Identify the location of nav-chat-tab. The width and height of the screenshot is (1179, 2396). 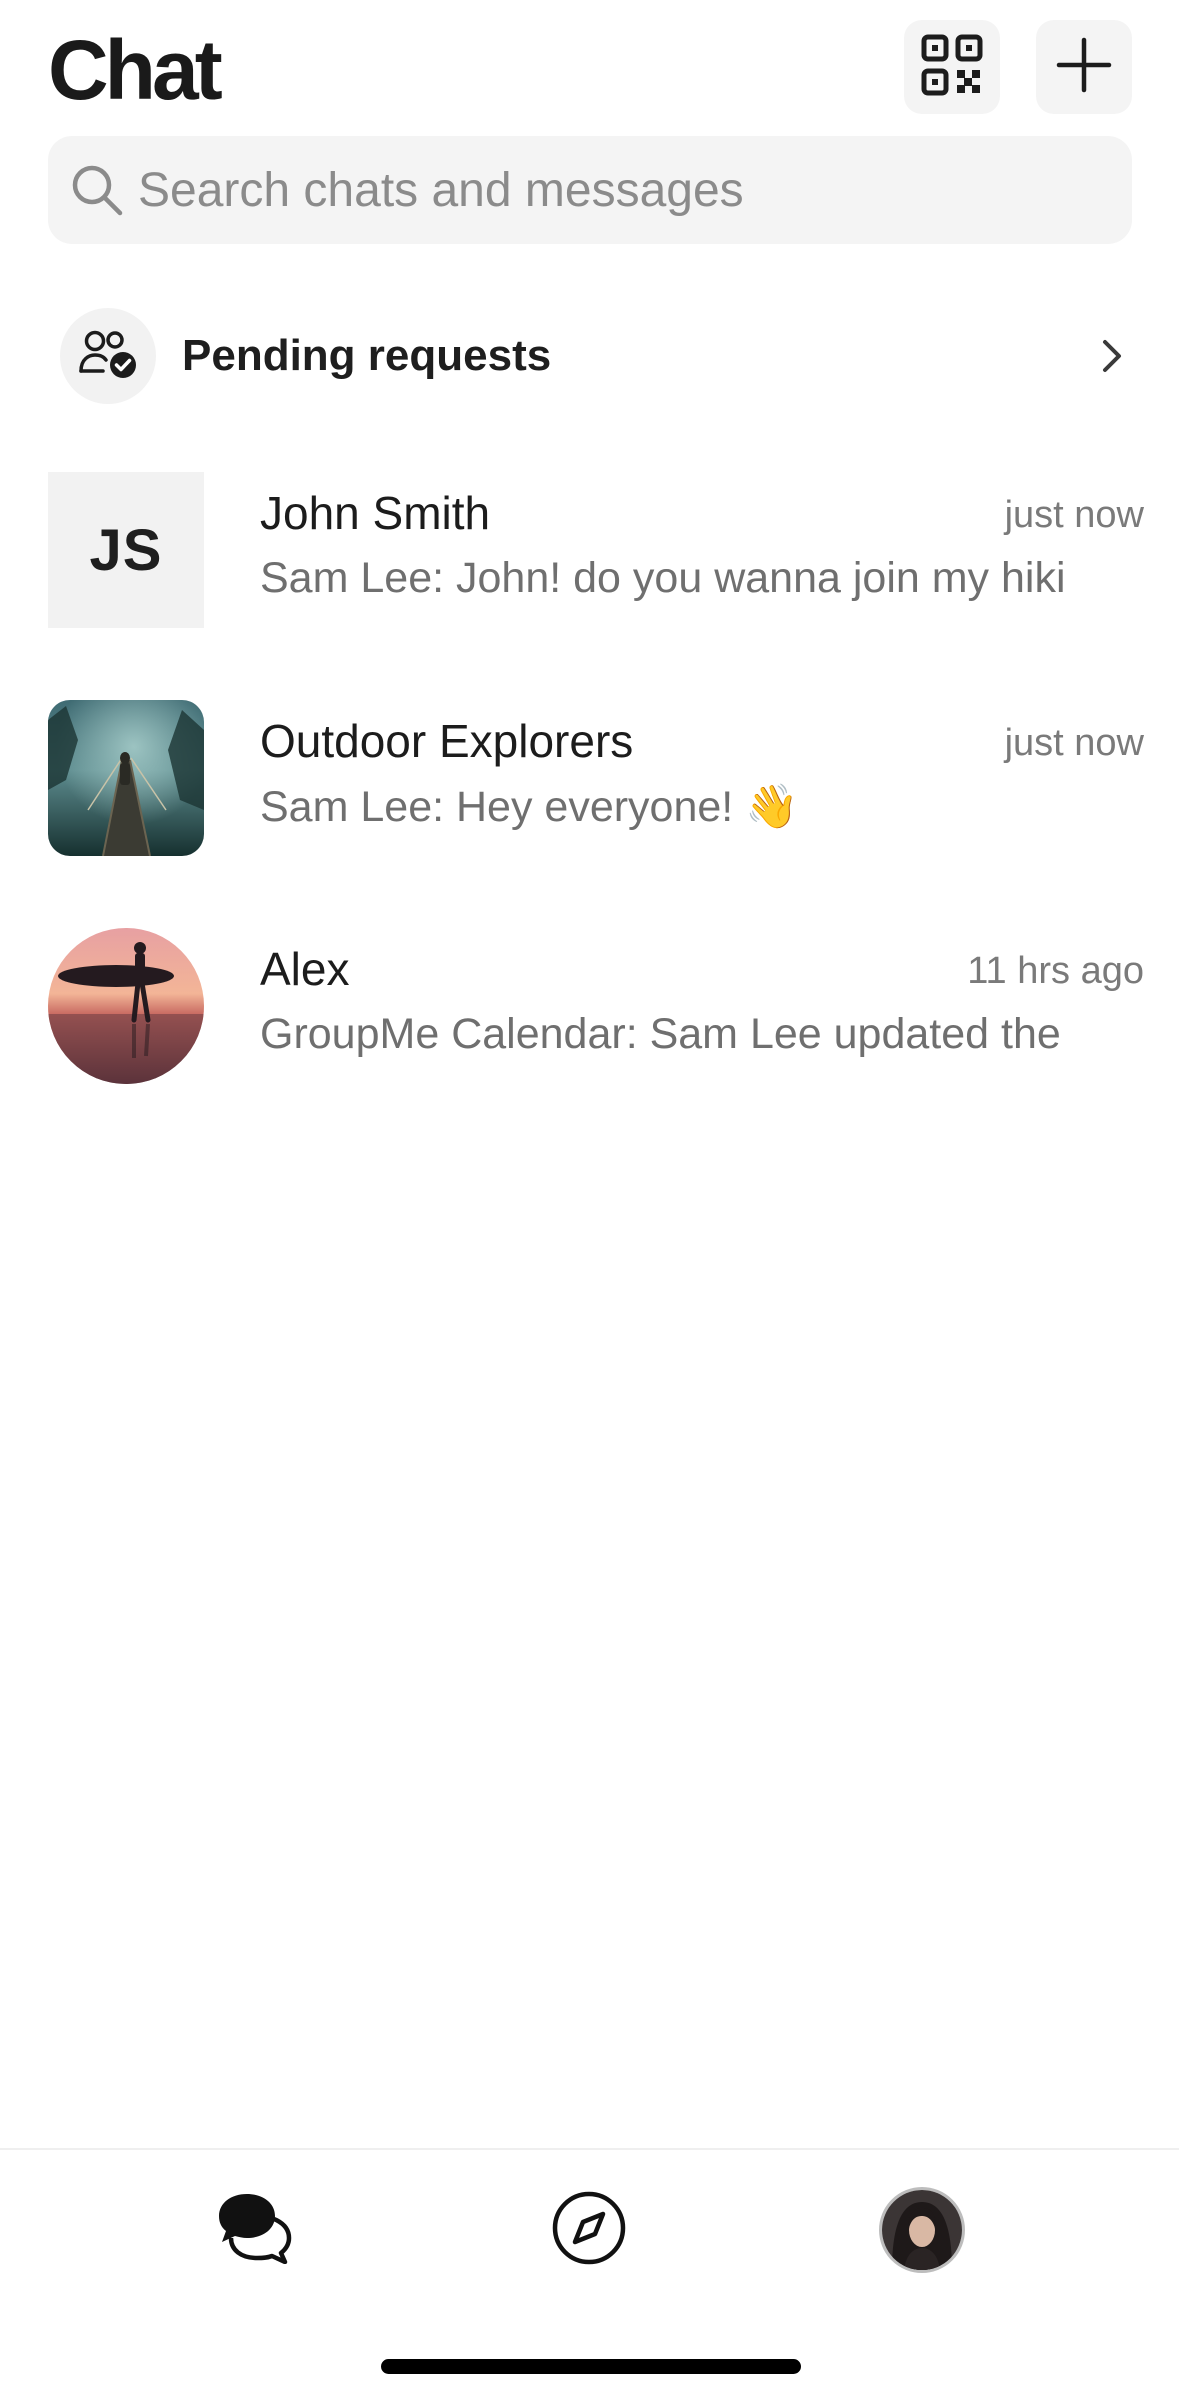
(256, 2230).